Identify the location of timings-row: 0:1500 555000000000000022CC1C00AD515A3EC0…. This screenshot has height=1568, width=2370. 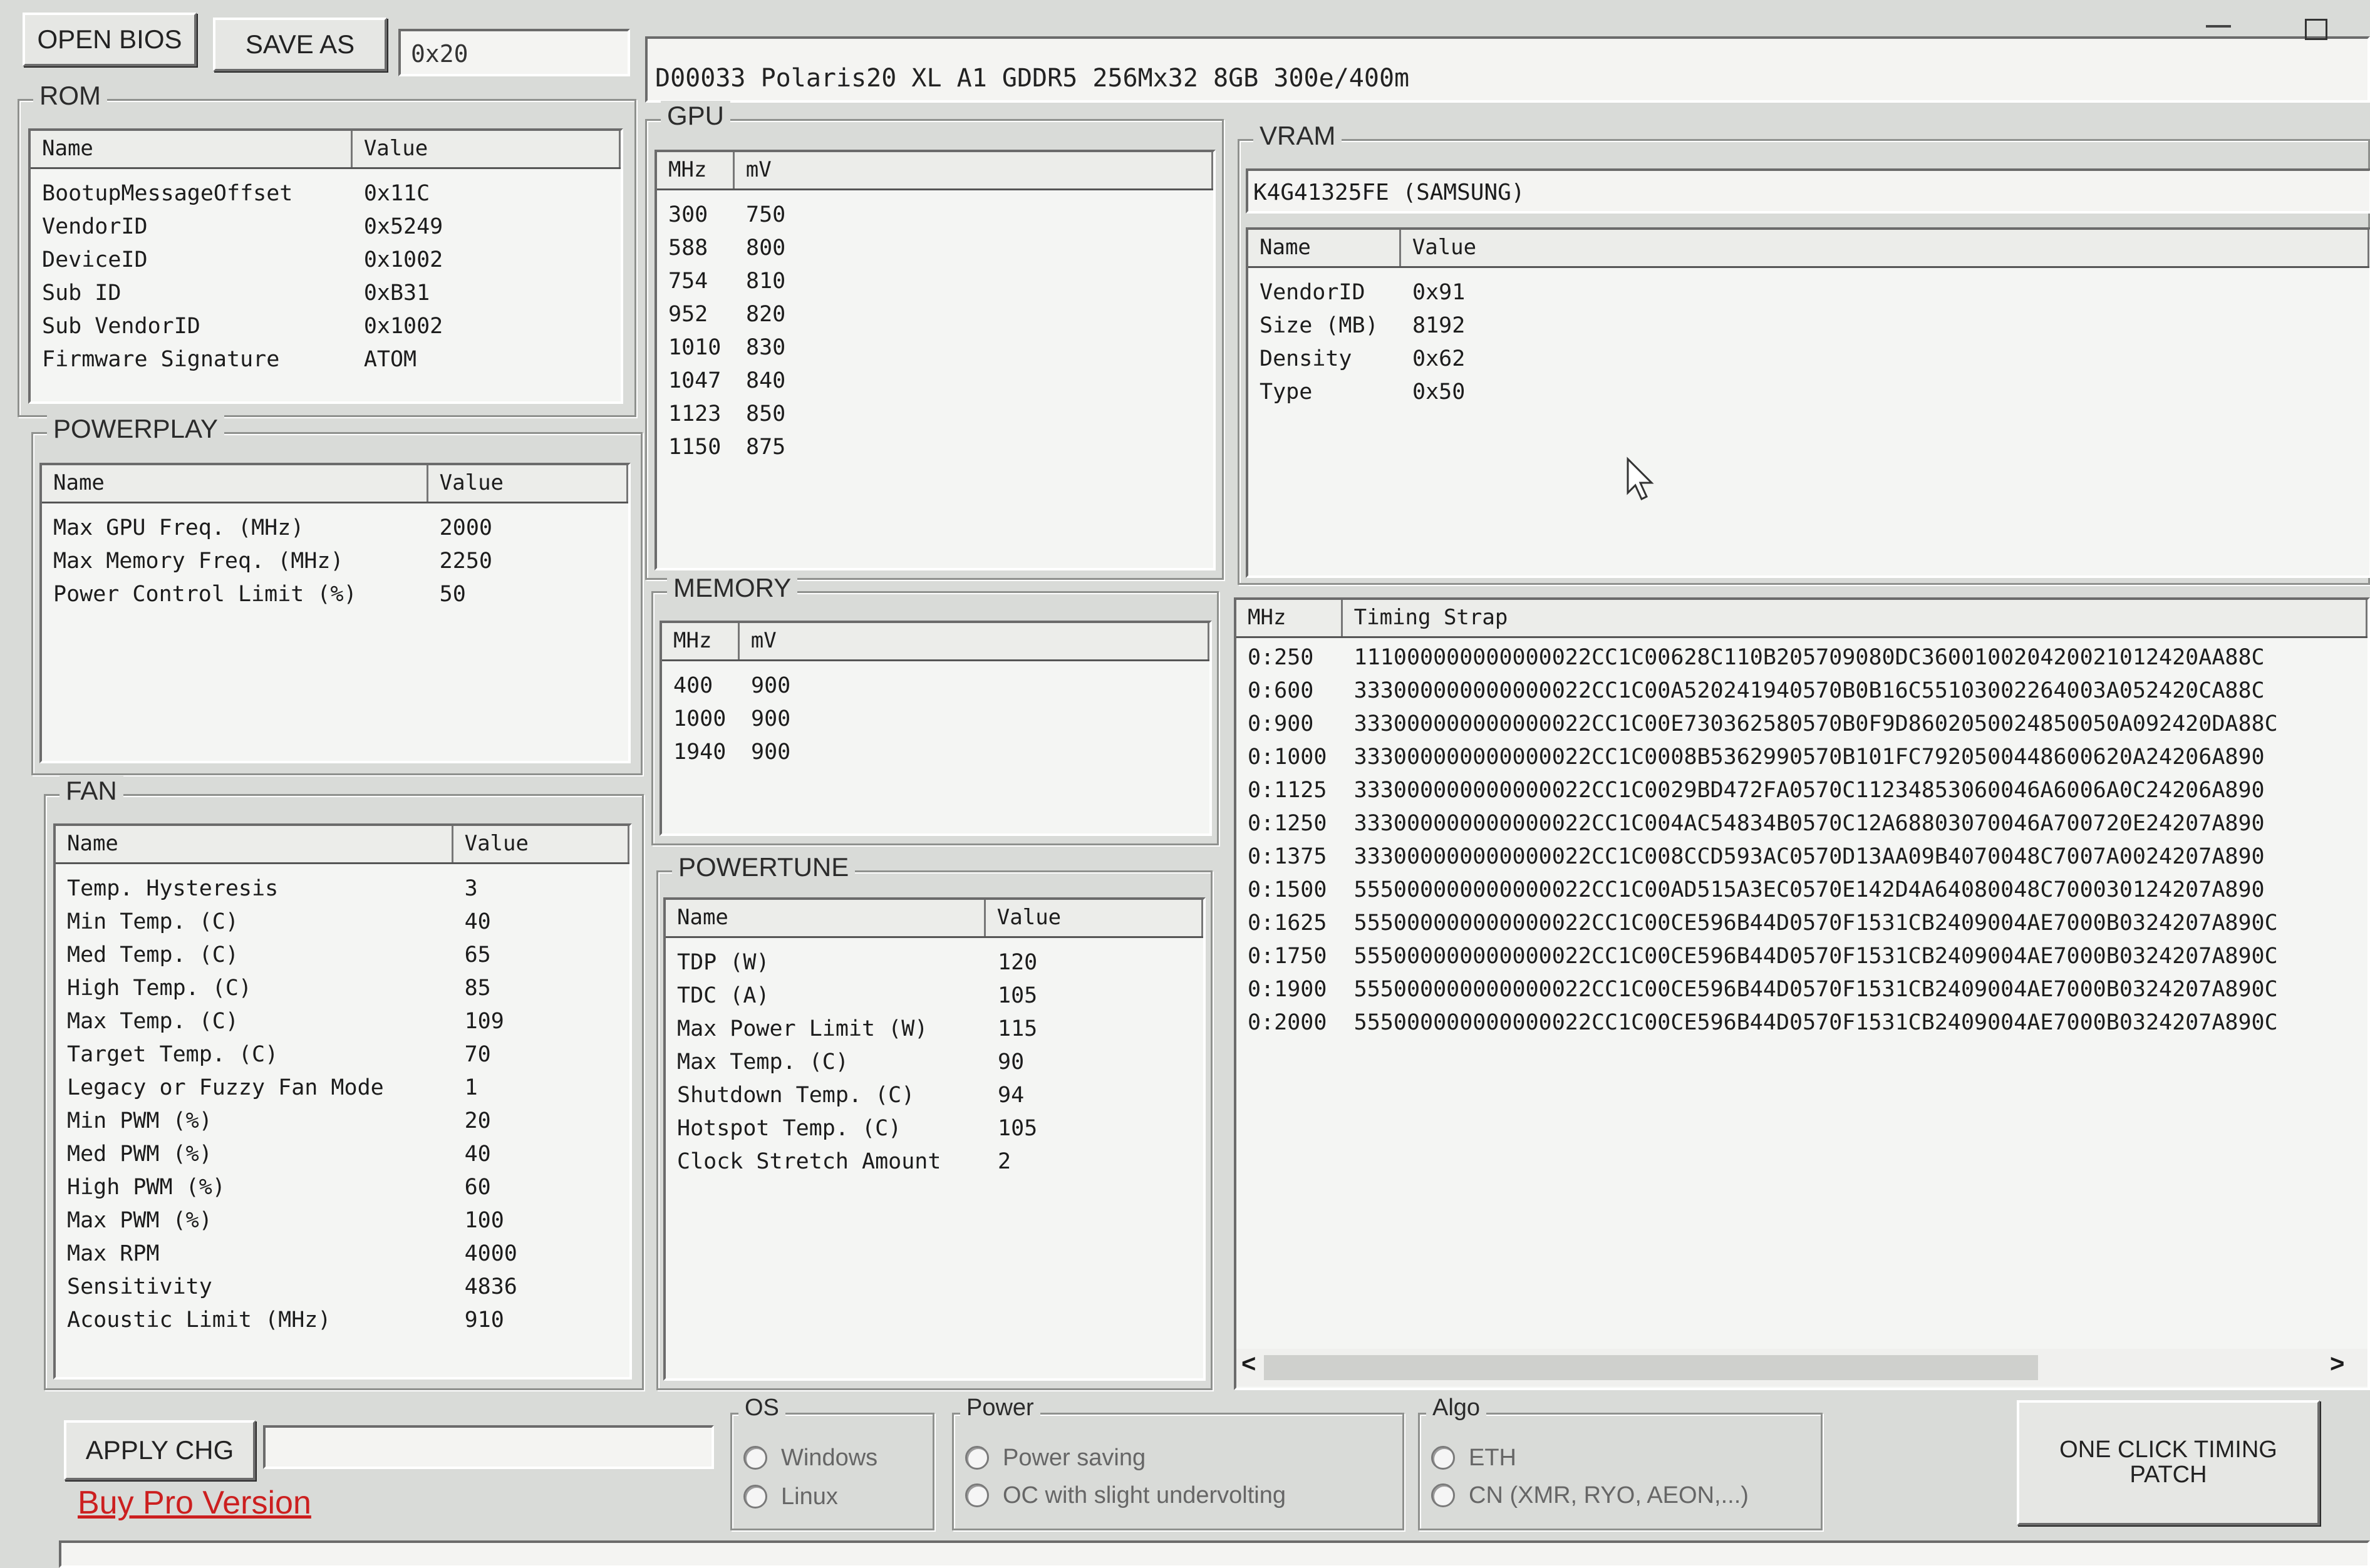
(1802, 889).